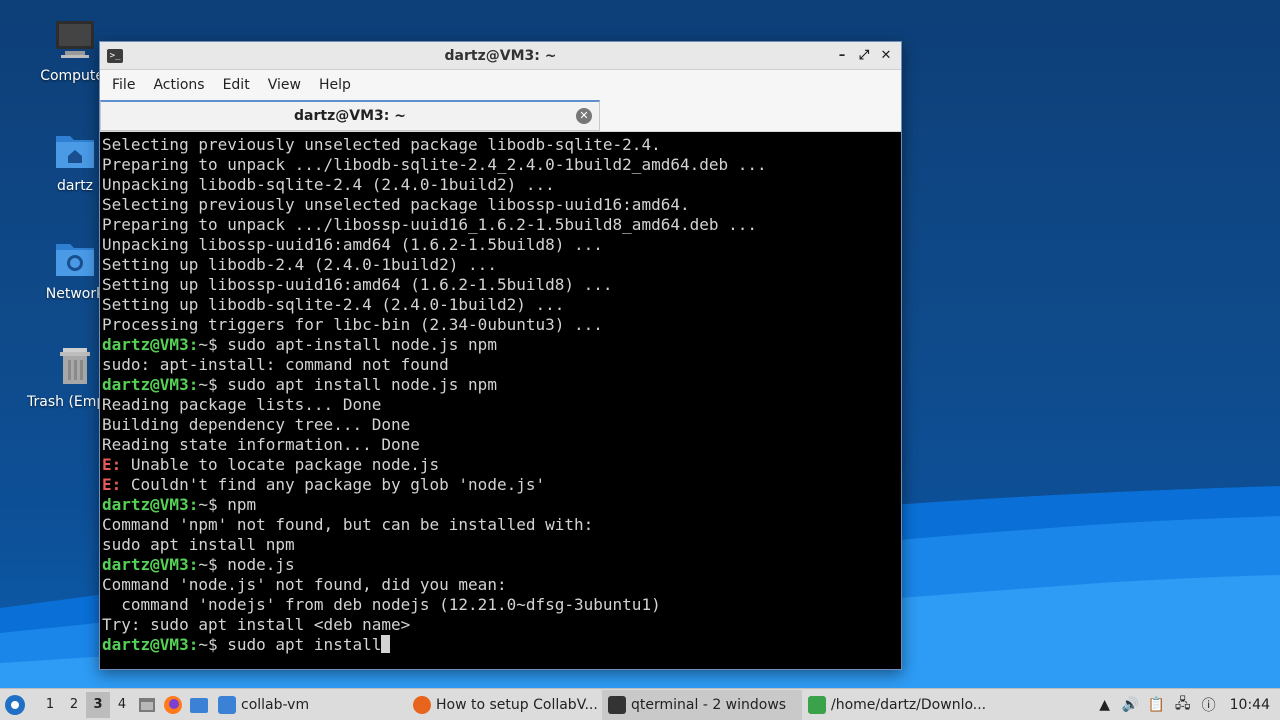 The image size is (1280, 720). Describe the element at coordinates (1251, 705) in the screenshot. I see `clock: 10:44` at that location.